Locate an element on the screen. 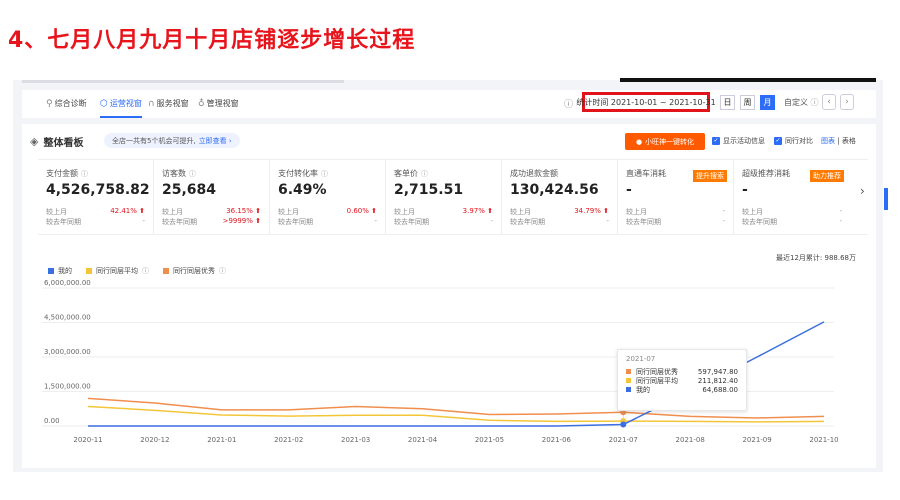 Image resolution: width=900 pixels, height=500 pixels. metric-value: 25,684 is located at coordinates (189, 190).